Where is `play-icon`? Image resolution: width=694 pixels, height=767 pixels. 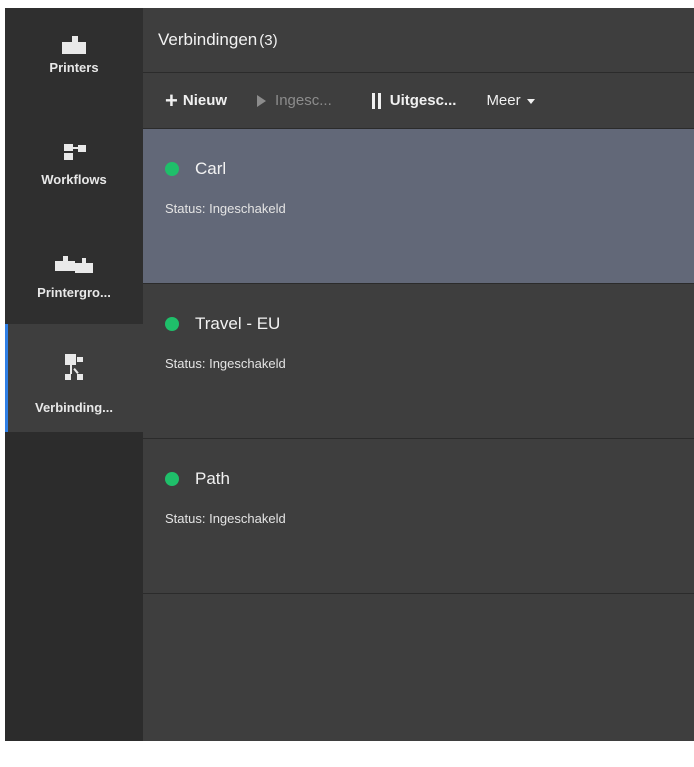
play-icon is located at coordinates (262, 100).